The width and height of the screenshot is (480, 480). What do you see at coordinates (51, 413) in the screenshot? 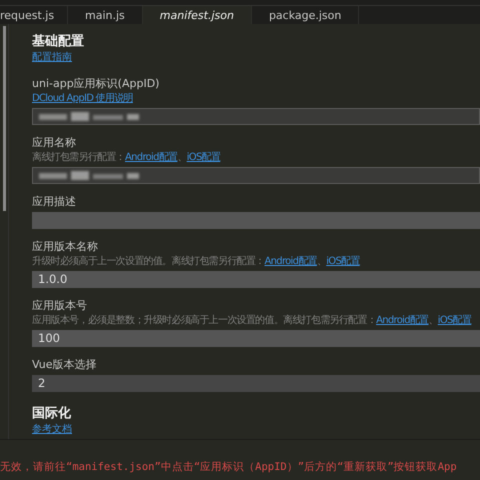
I see `section-heading: 国际化` at bounding box center [51, 413].